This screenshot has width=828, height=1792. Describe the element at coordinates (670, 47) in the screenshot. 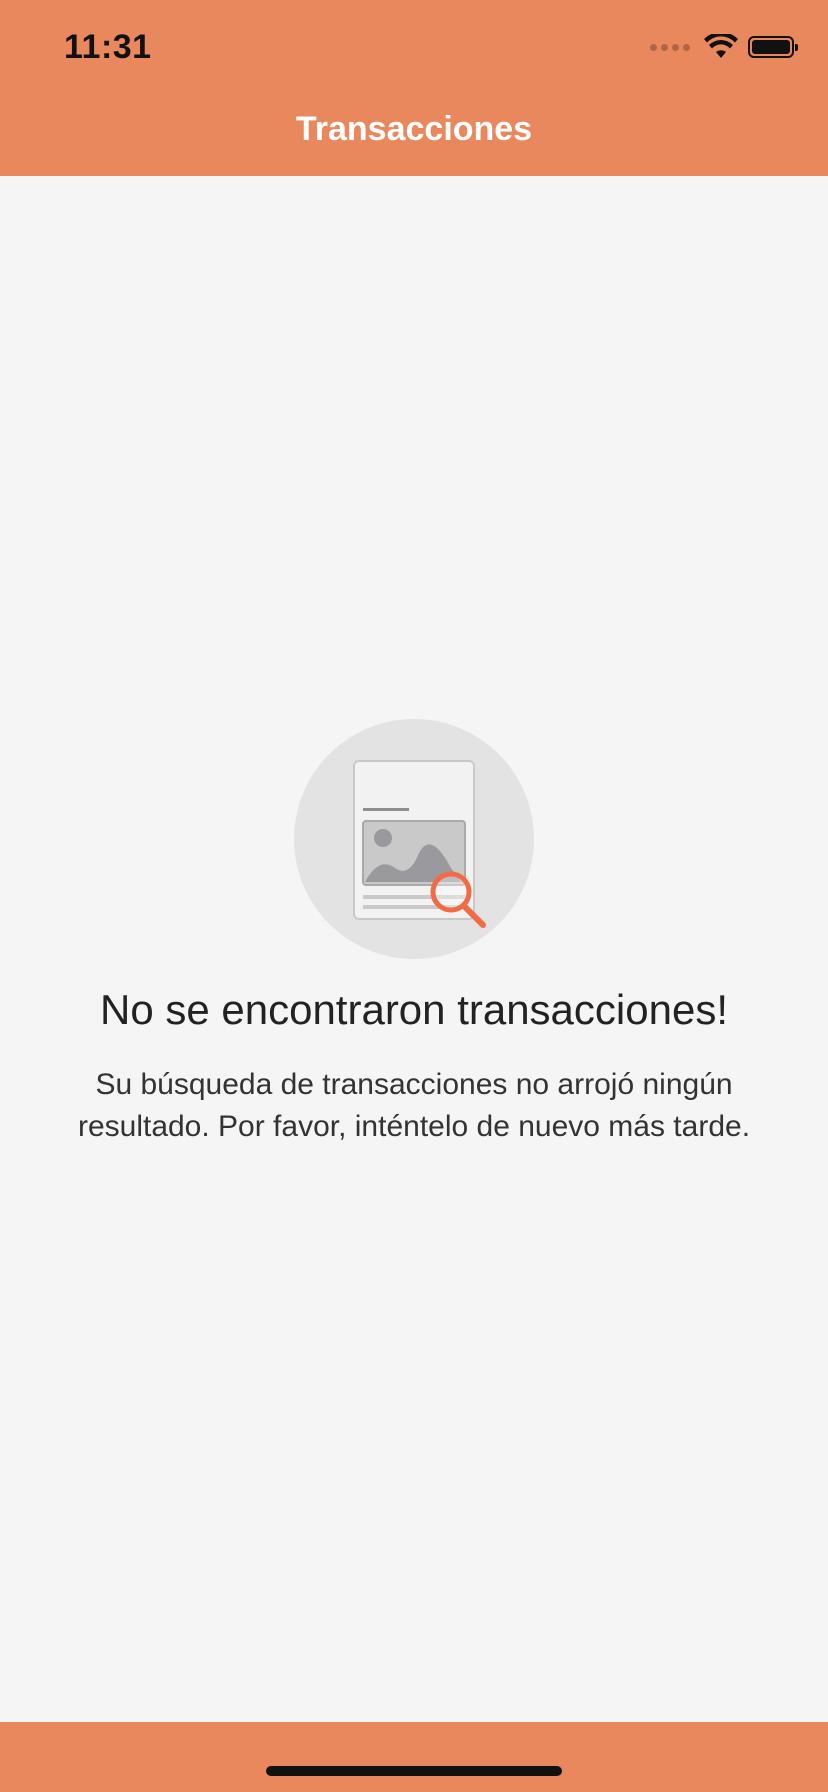

I see `signal-icon` at that location.